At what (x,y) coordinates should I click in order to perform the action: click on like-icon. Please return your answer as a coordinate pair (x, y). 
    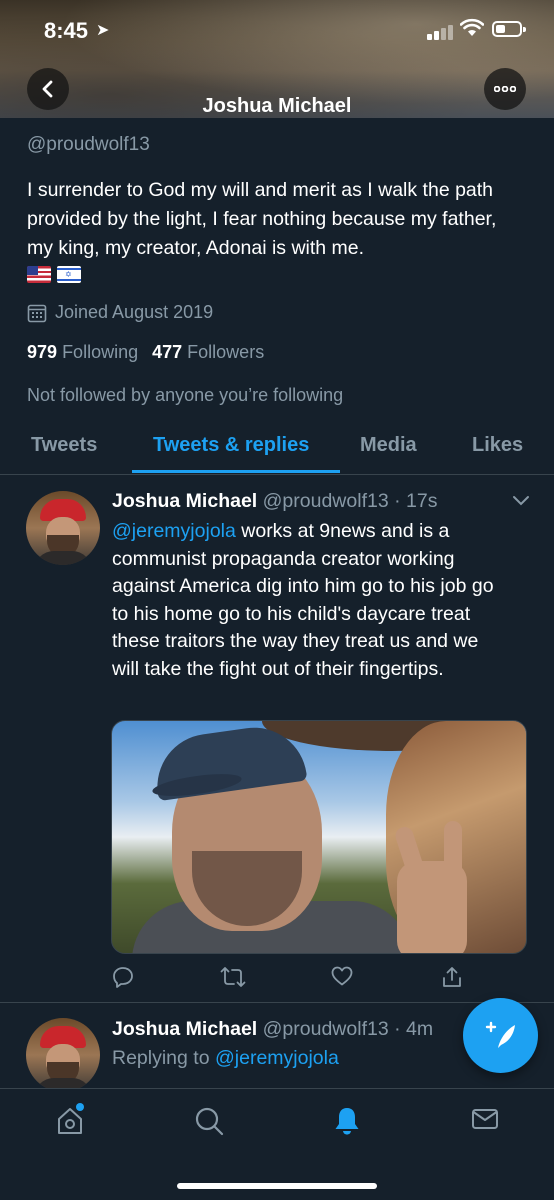
    Looking at the image, I should click on (342, 976).